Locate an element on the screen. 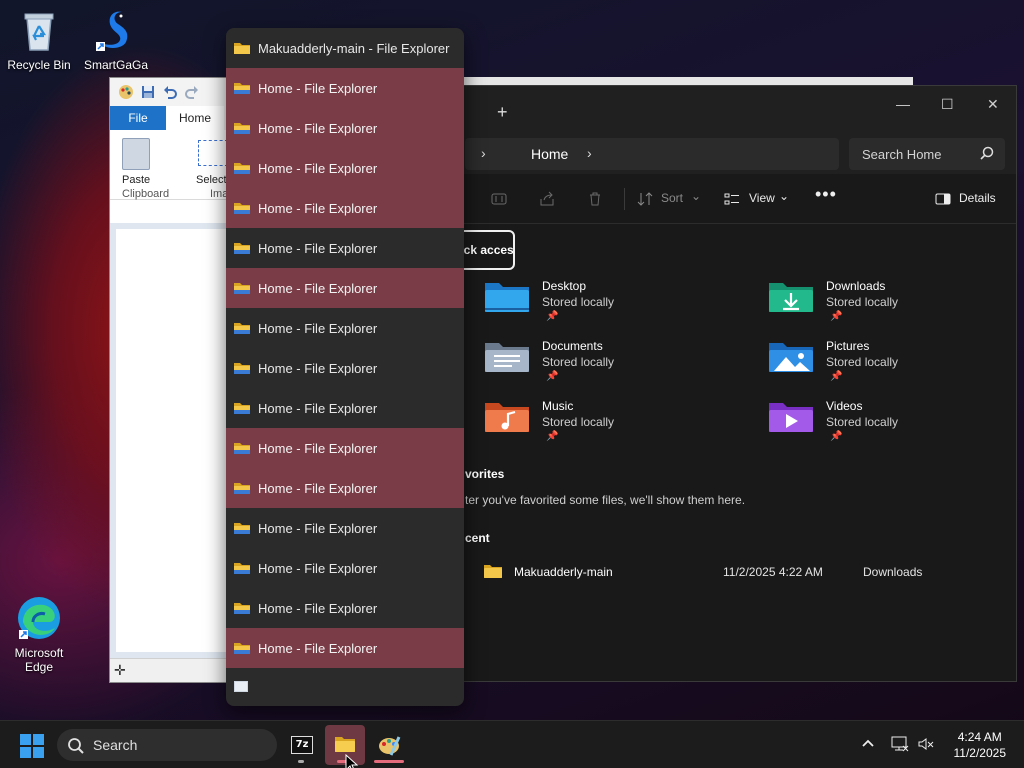  paste-icon is located at coordinates (136, 154).